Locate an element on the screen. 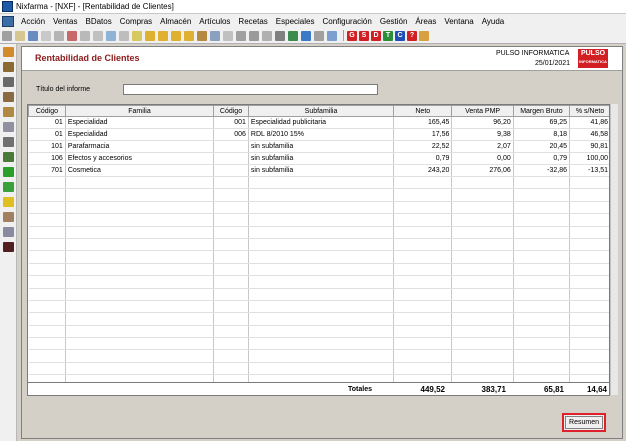  copy-icon is located at coordinates (85, 35).